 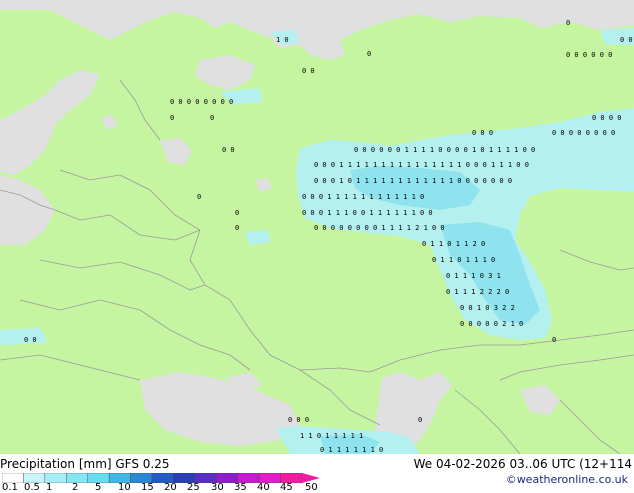 What do you see at coordinates (32, 487) in the screenshot?
I see `scale-tick-label: 0.5` at bounding box center [32, 487].